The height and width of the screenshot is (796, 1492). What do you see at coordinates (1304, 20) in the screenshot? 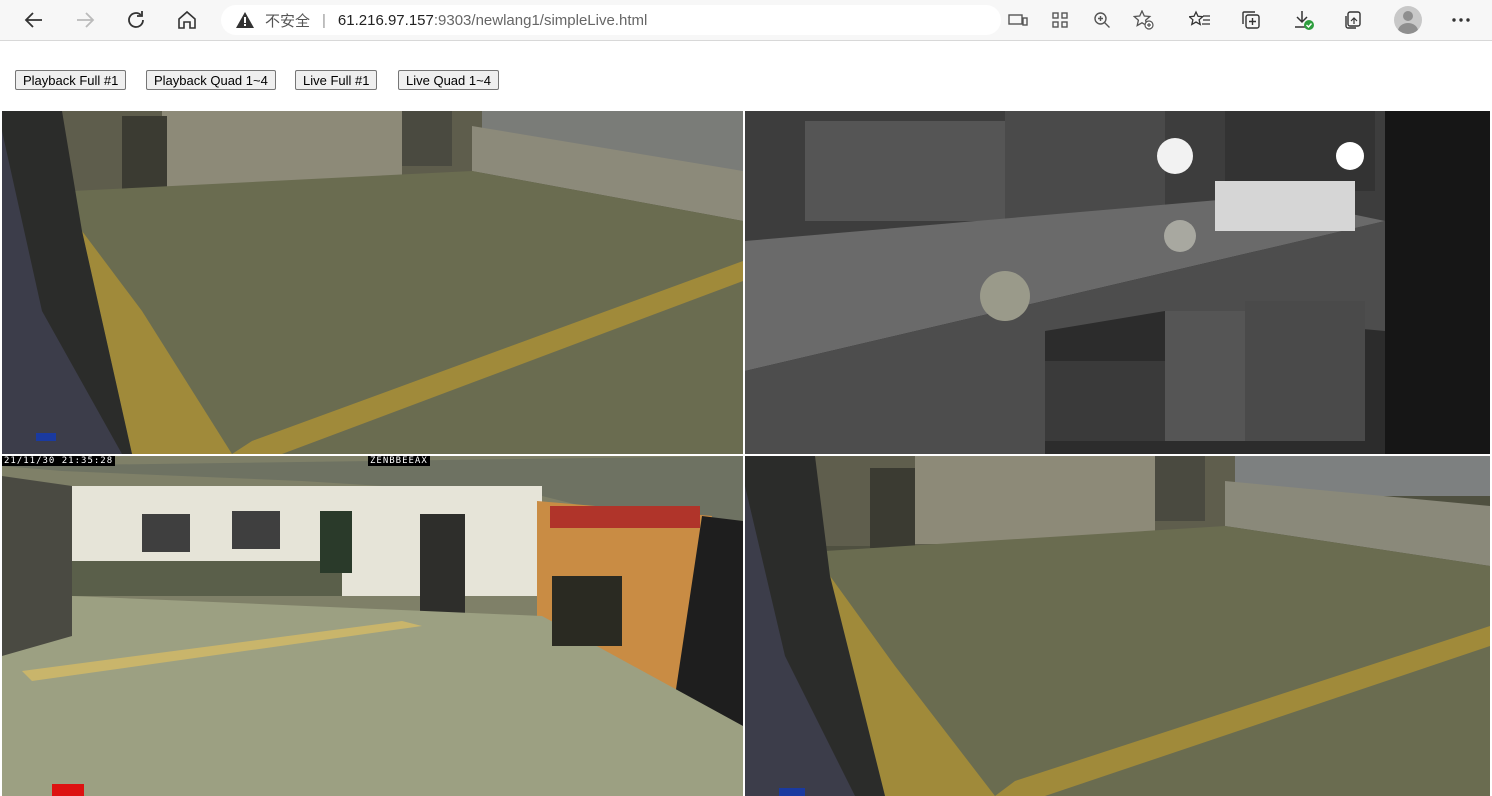
I see `downloads-icon` at bounding box center [1304, 20].